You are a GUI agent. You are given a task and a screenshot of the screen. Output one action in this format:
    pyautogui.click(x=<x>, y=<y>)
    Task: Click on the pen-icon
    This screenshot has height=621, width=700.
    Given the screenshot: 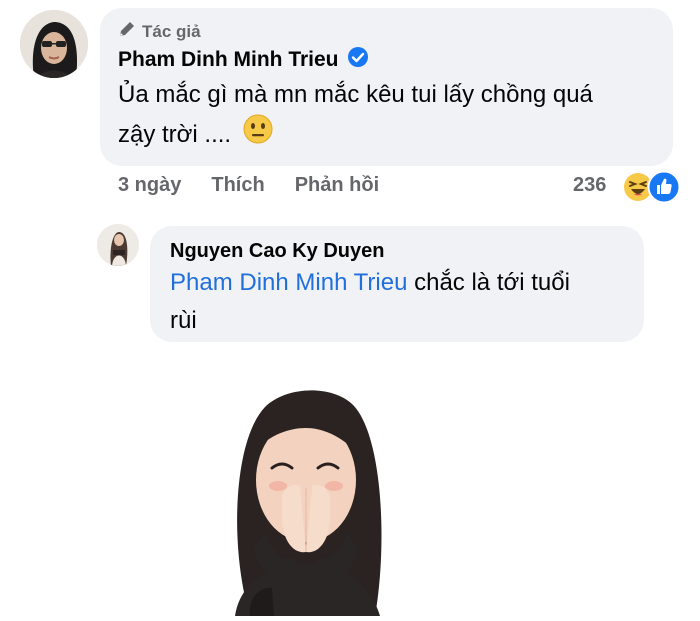 What is the action you would take?
    pyautogui.click(x=127, y=31)
    